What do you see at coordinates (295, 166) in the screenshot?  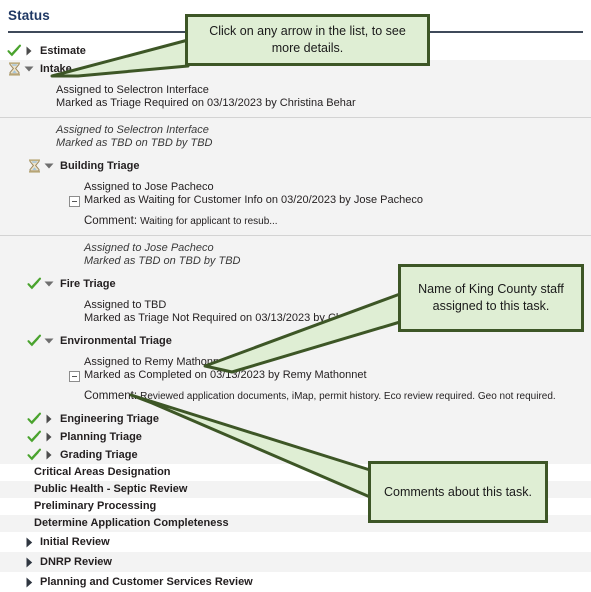 I see `tree-node-building-triage: Building Triage` at bounding box center [295, 166].